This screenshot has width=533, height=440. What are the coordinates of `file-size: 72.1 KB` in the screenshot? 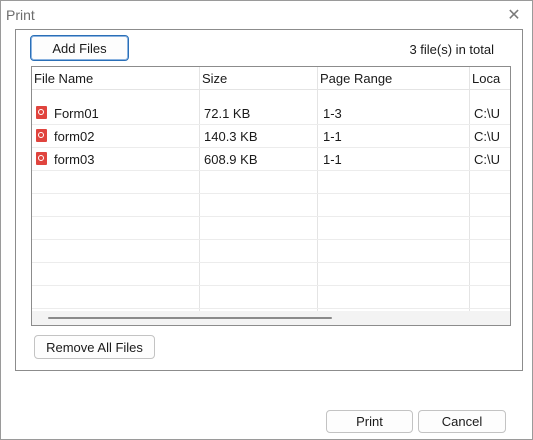 It's located at (227, 113).